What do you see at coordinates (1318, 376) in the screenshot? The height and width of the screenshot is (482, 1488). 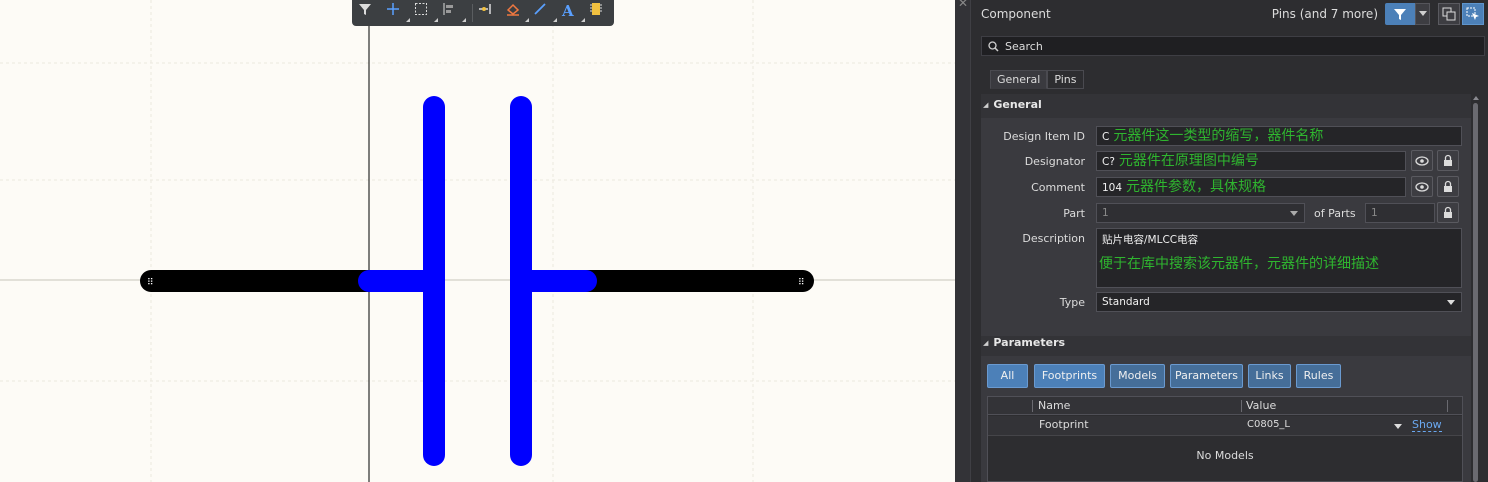 I see `params-filter-rules: Rules` at bounding box center [1318, 376].